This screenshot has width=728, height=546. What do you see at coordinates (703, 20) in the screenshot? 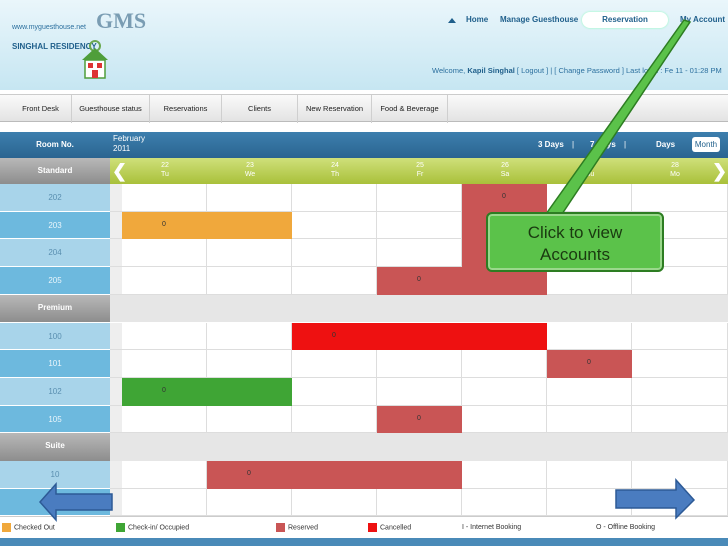
I see `nav-my-account: My Account` at bounding box center [703, 20].